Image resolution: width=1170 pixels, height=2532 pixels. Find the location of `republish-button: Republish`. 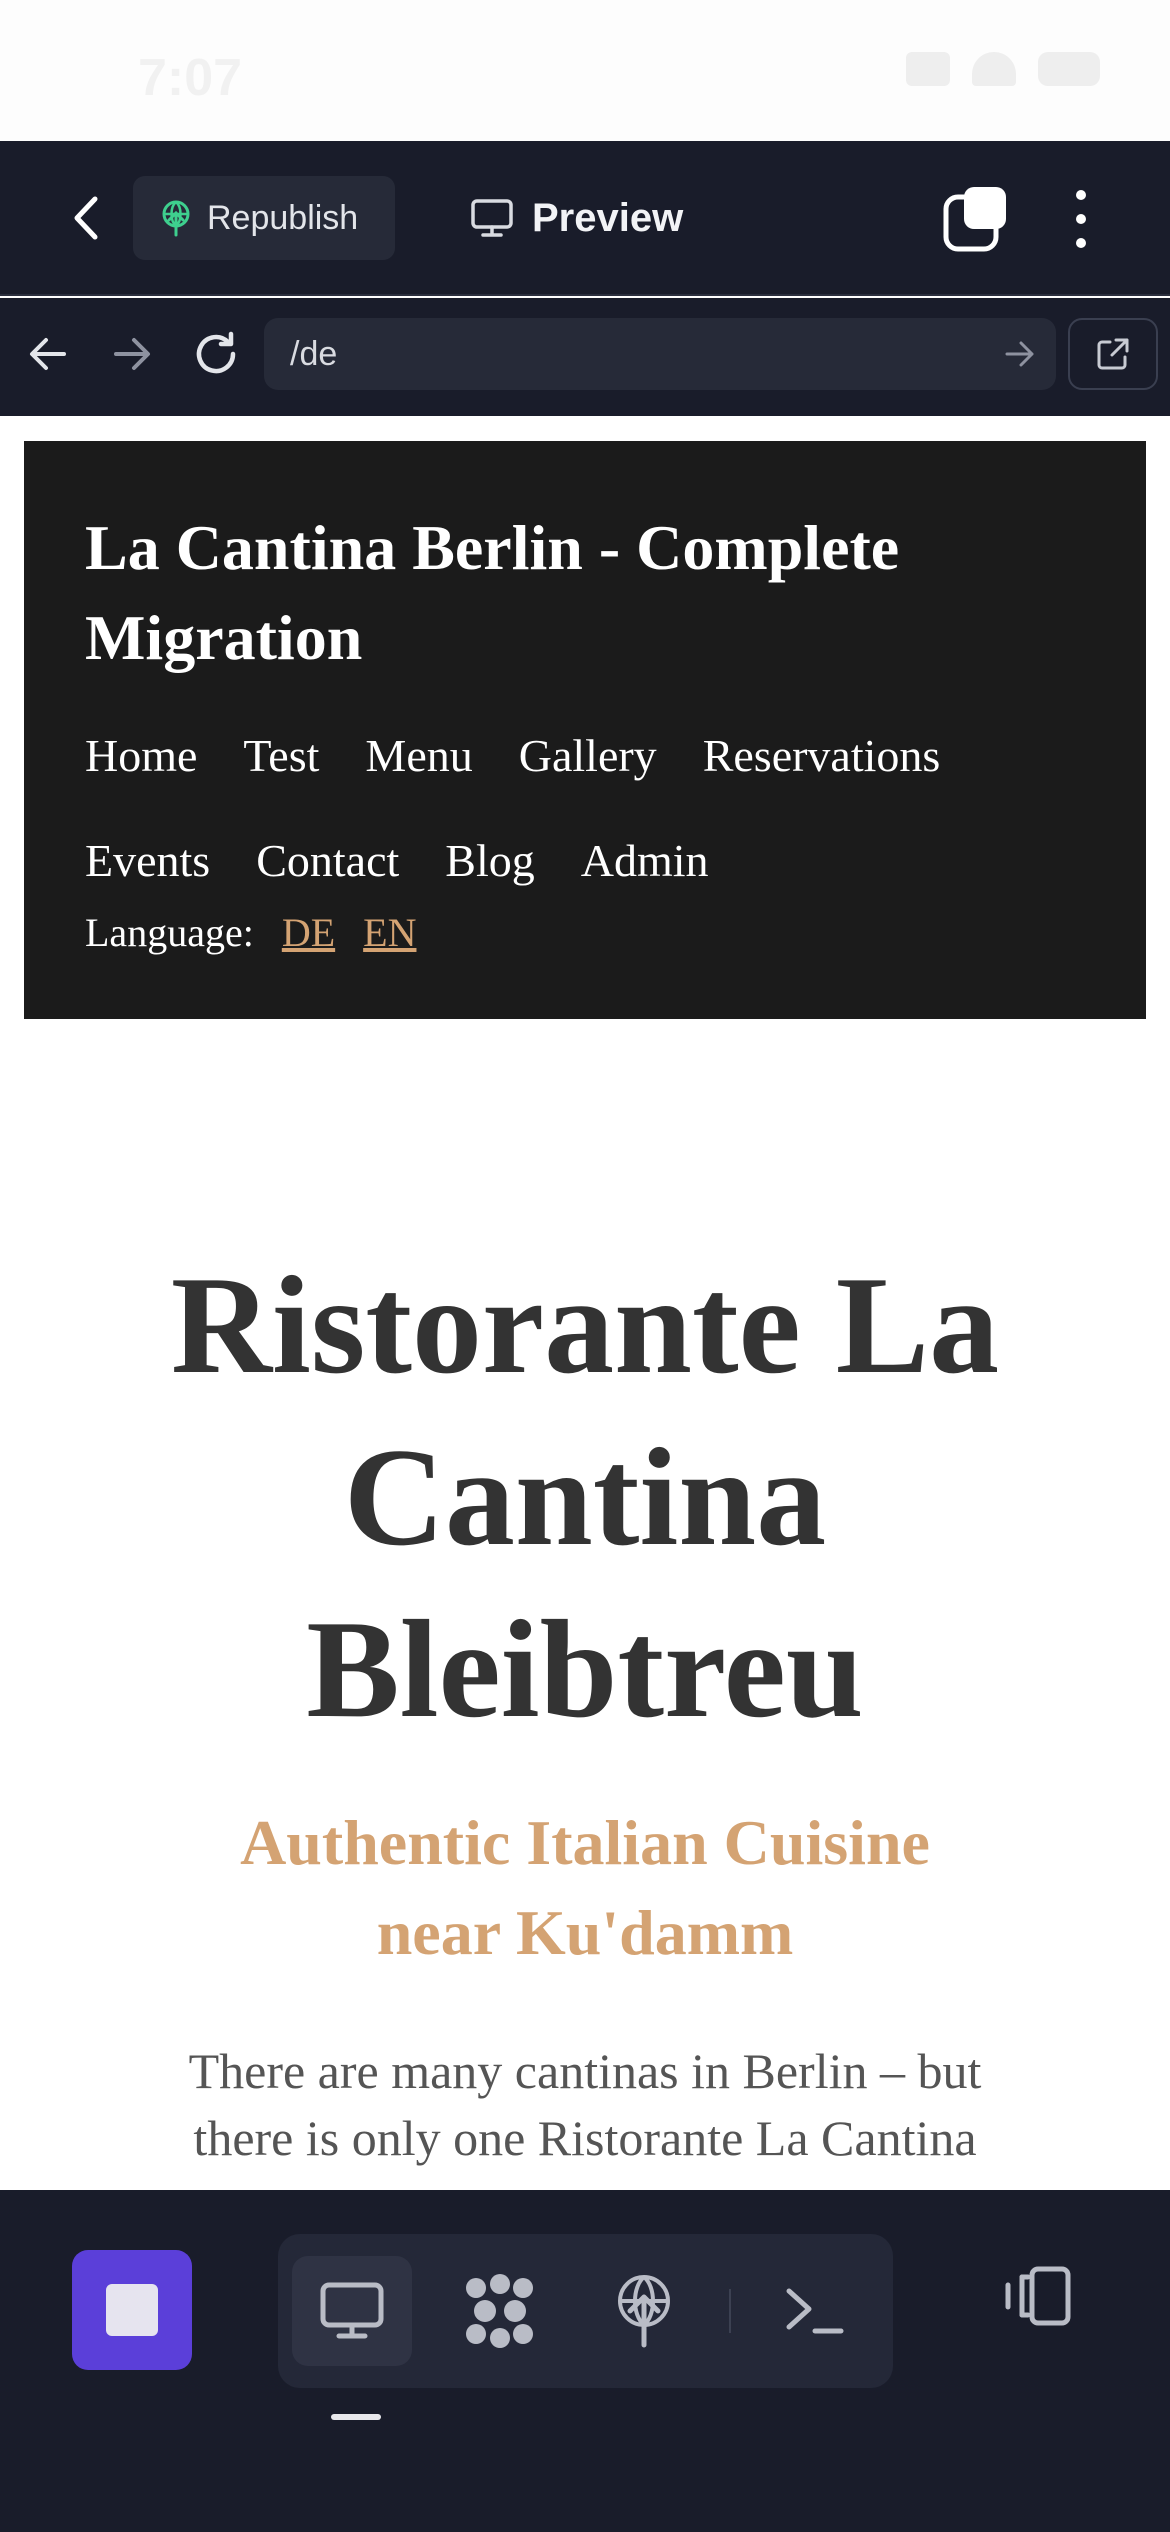

republish-button: Republish is located at coordinates (264, 218).